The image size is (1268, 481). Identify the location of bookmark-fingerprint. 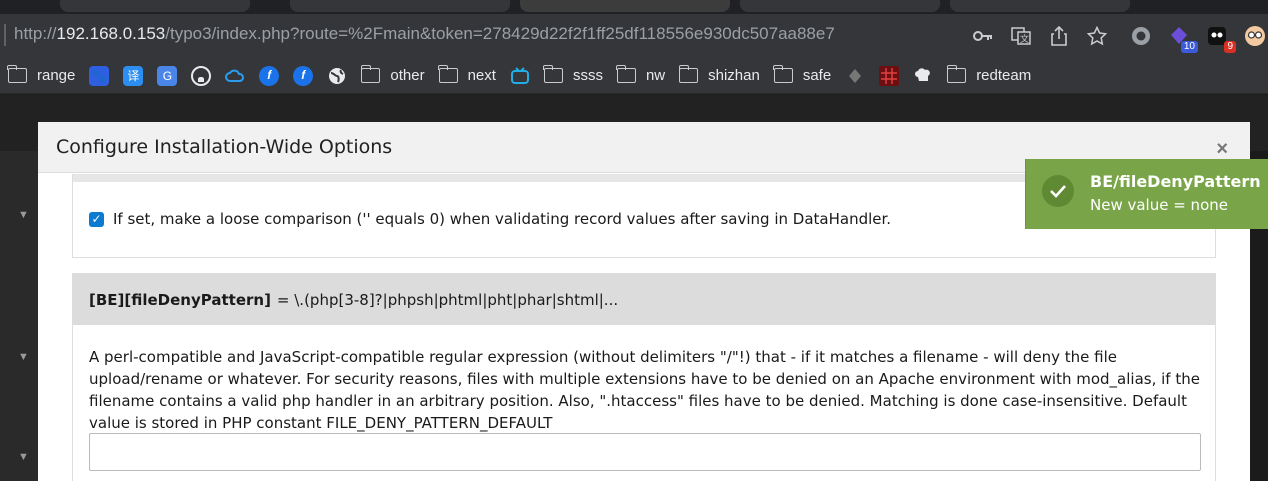
(855, 76).